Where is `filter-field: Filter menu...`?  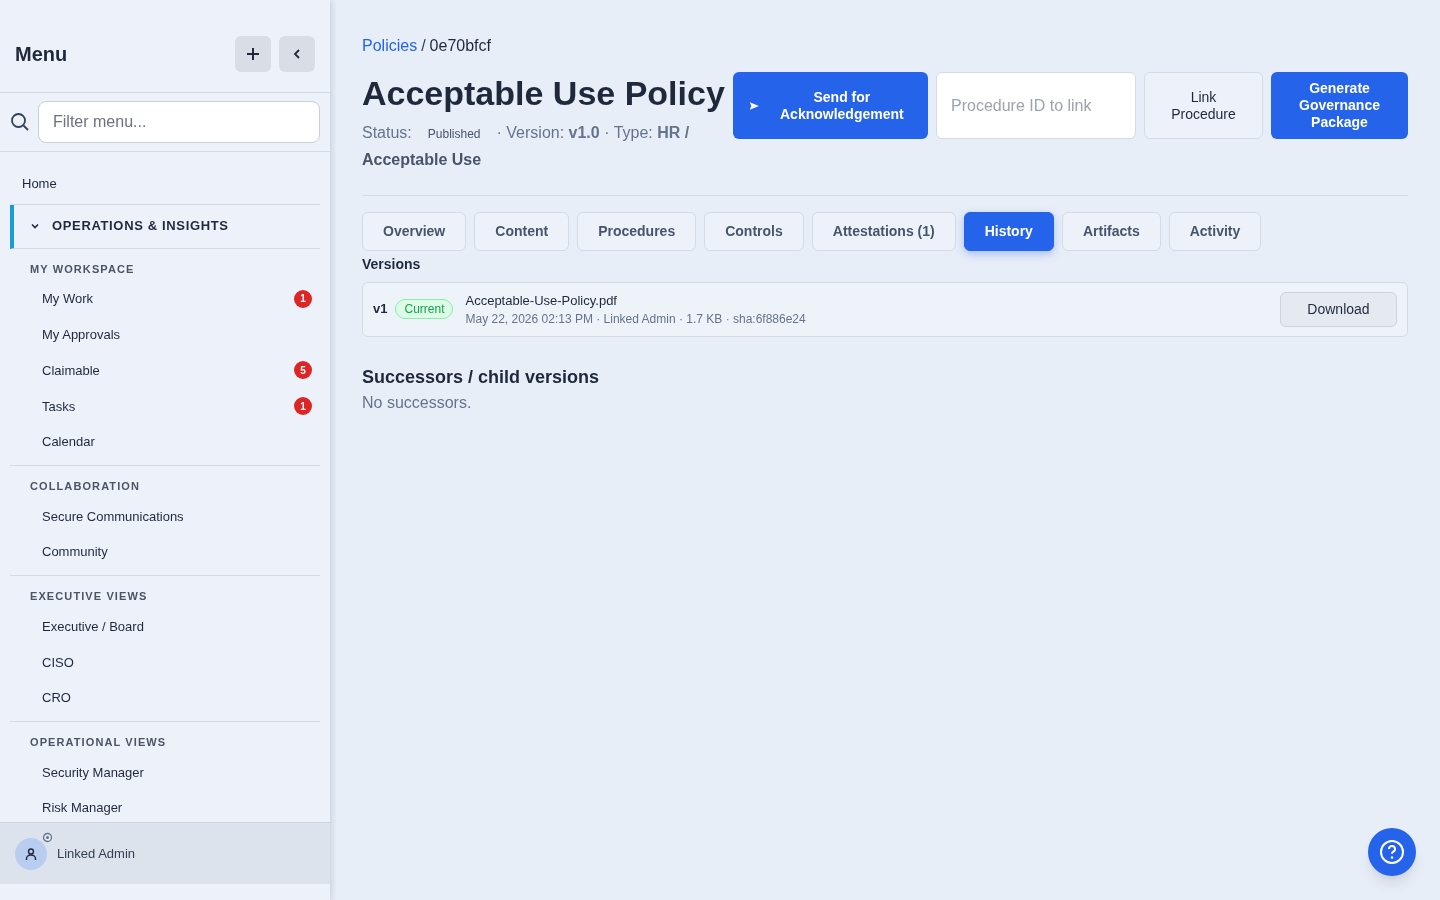 filter-field: Filter menu... is located at coordinates (179, 122).